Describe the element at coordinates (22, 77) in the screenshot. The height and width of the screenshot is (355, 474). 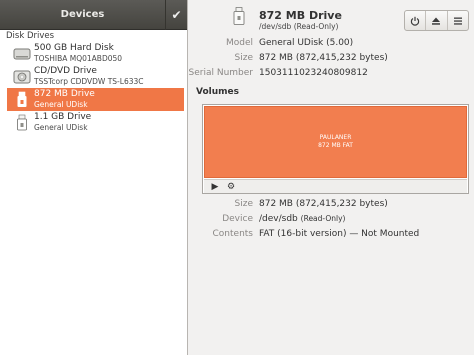
I see `optical-drive-icon` at that location.